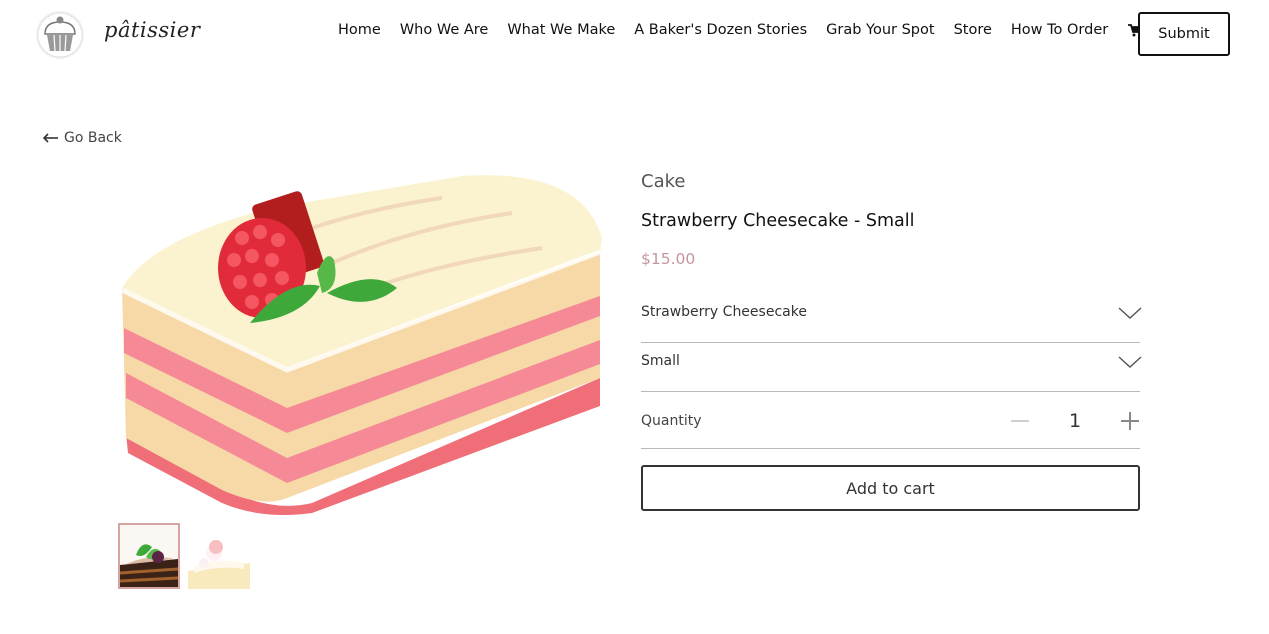 The image size is (1269, 634). I want to click on nav-item-how-to-order: How To Order, so click(1059, 30).